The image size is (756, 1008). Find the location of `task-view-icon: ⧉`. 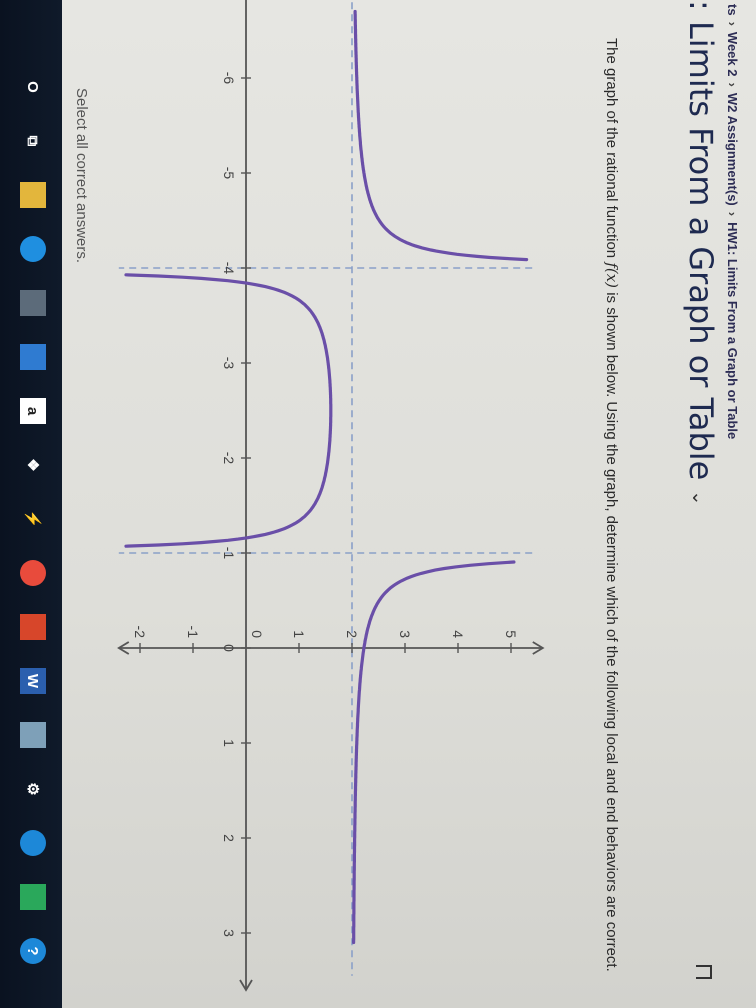

task-view-icon: ⧉ is located at coordinates (33, 141).